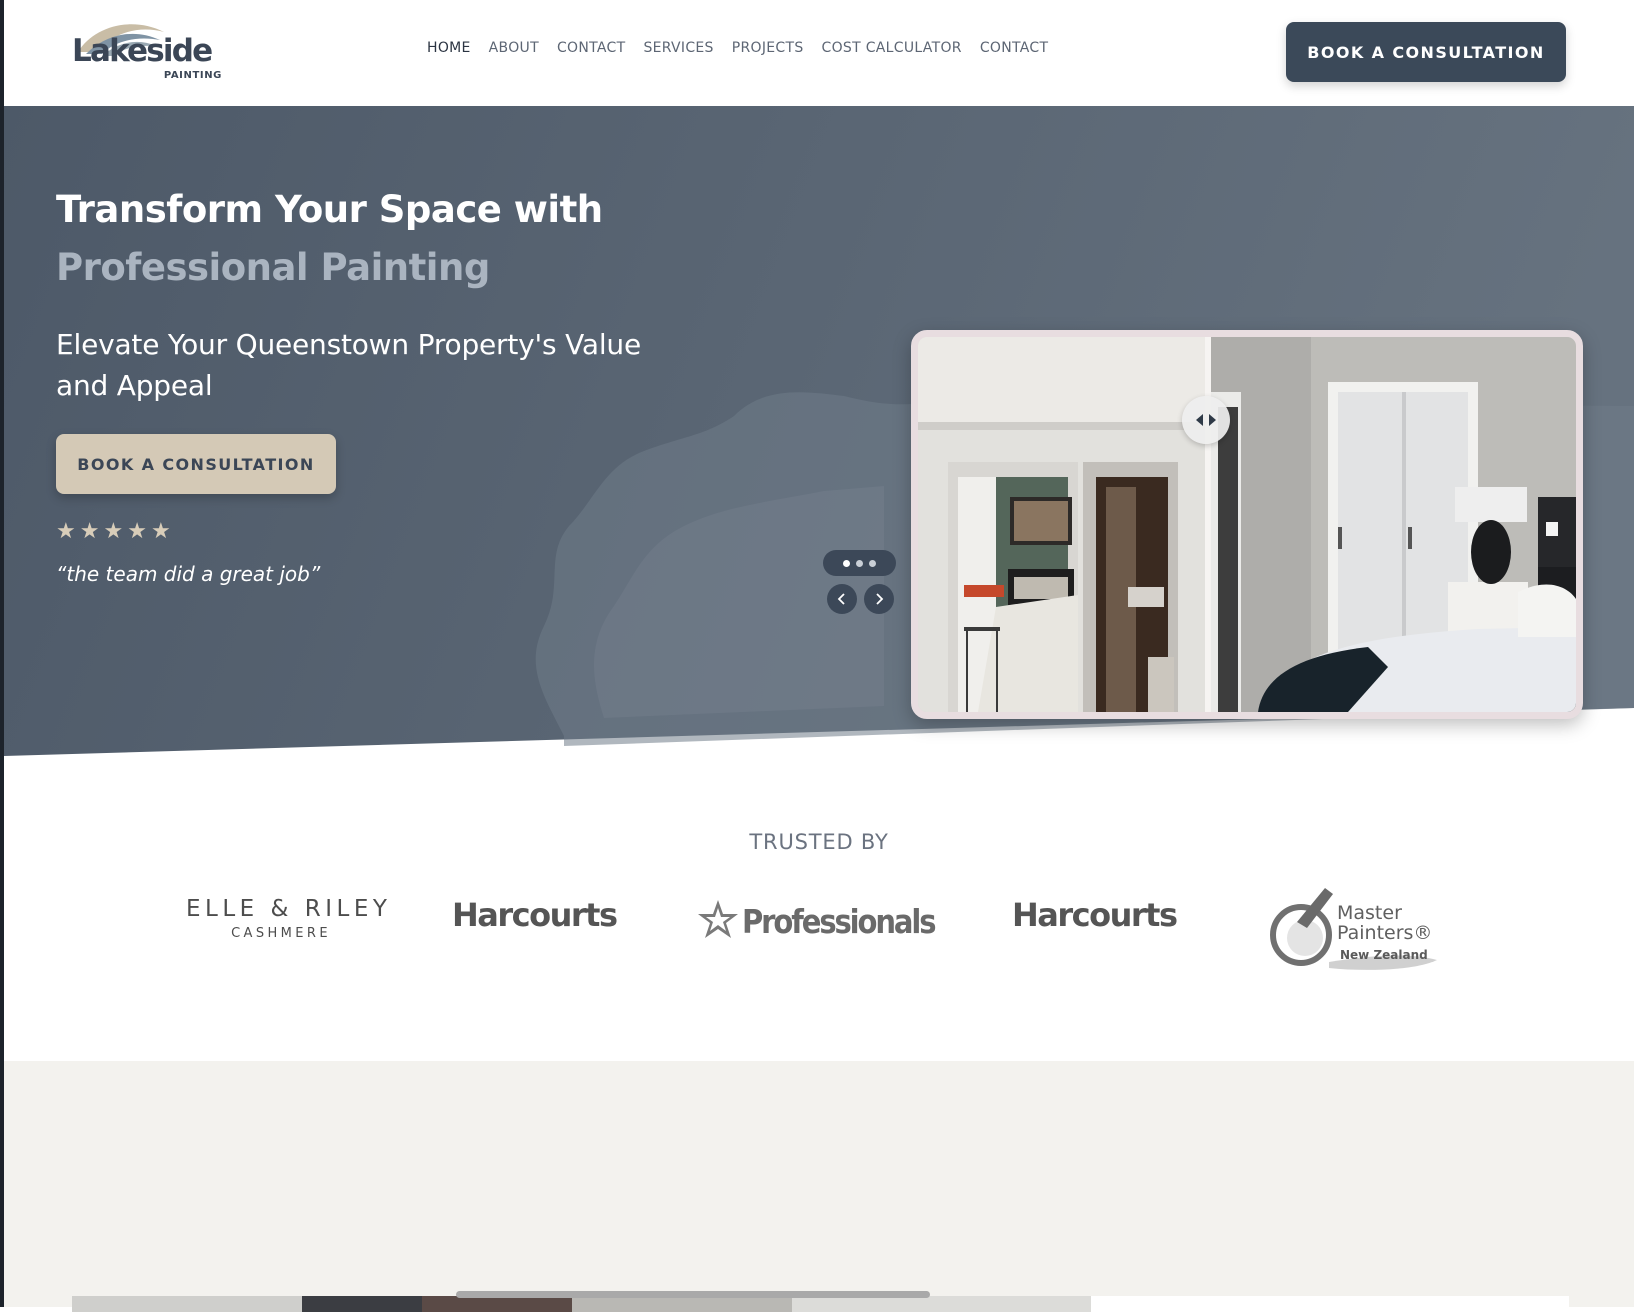 The width and height of the screenshot is (1634, 1316). What do you see at coordinates (1330, 1306) in the screenshot?
I see `project-info-card` at bounding box center [1330, 1306].